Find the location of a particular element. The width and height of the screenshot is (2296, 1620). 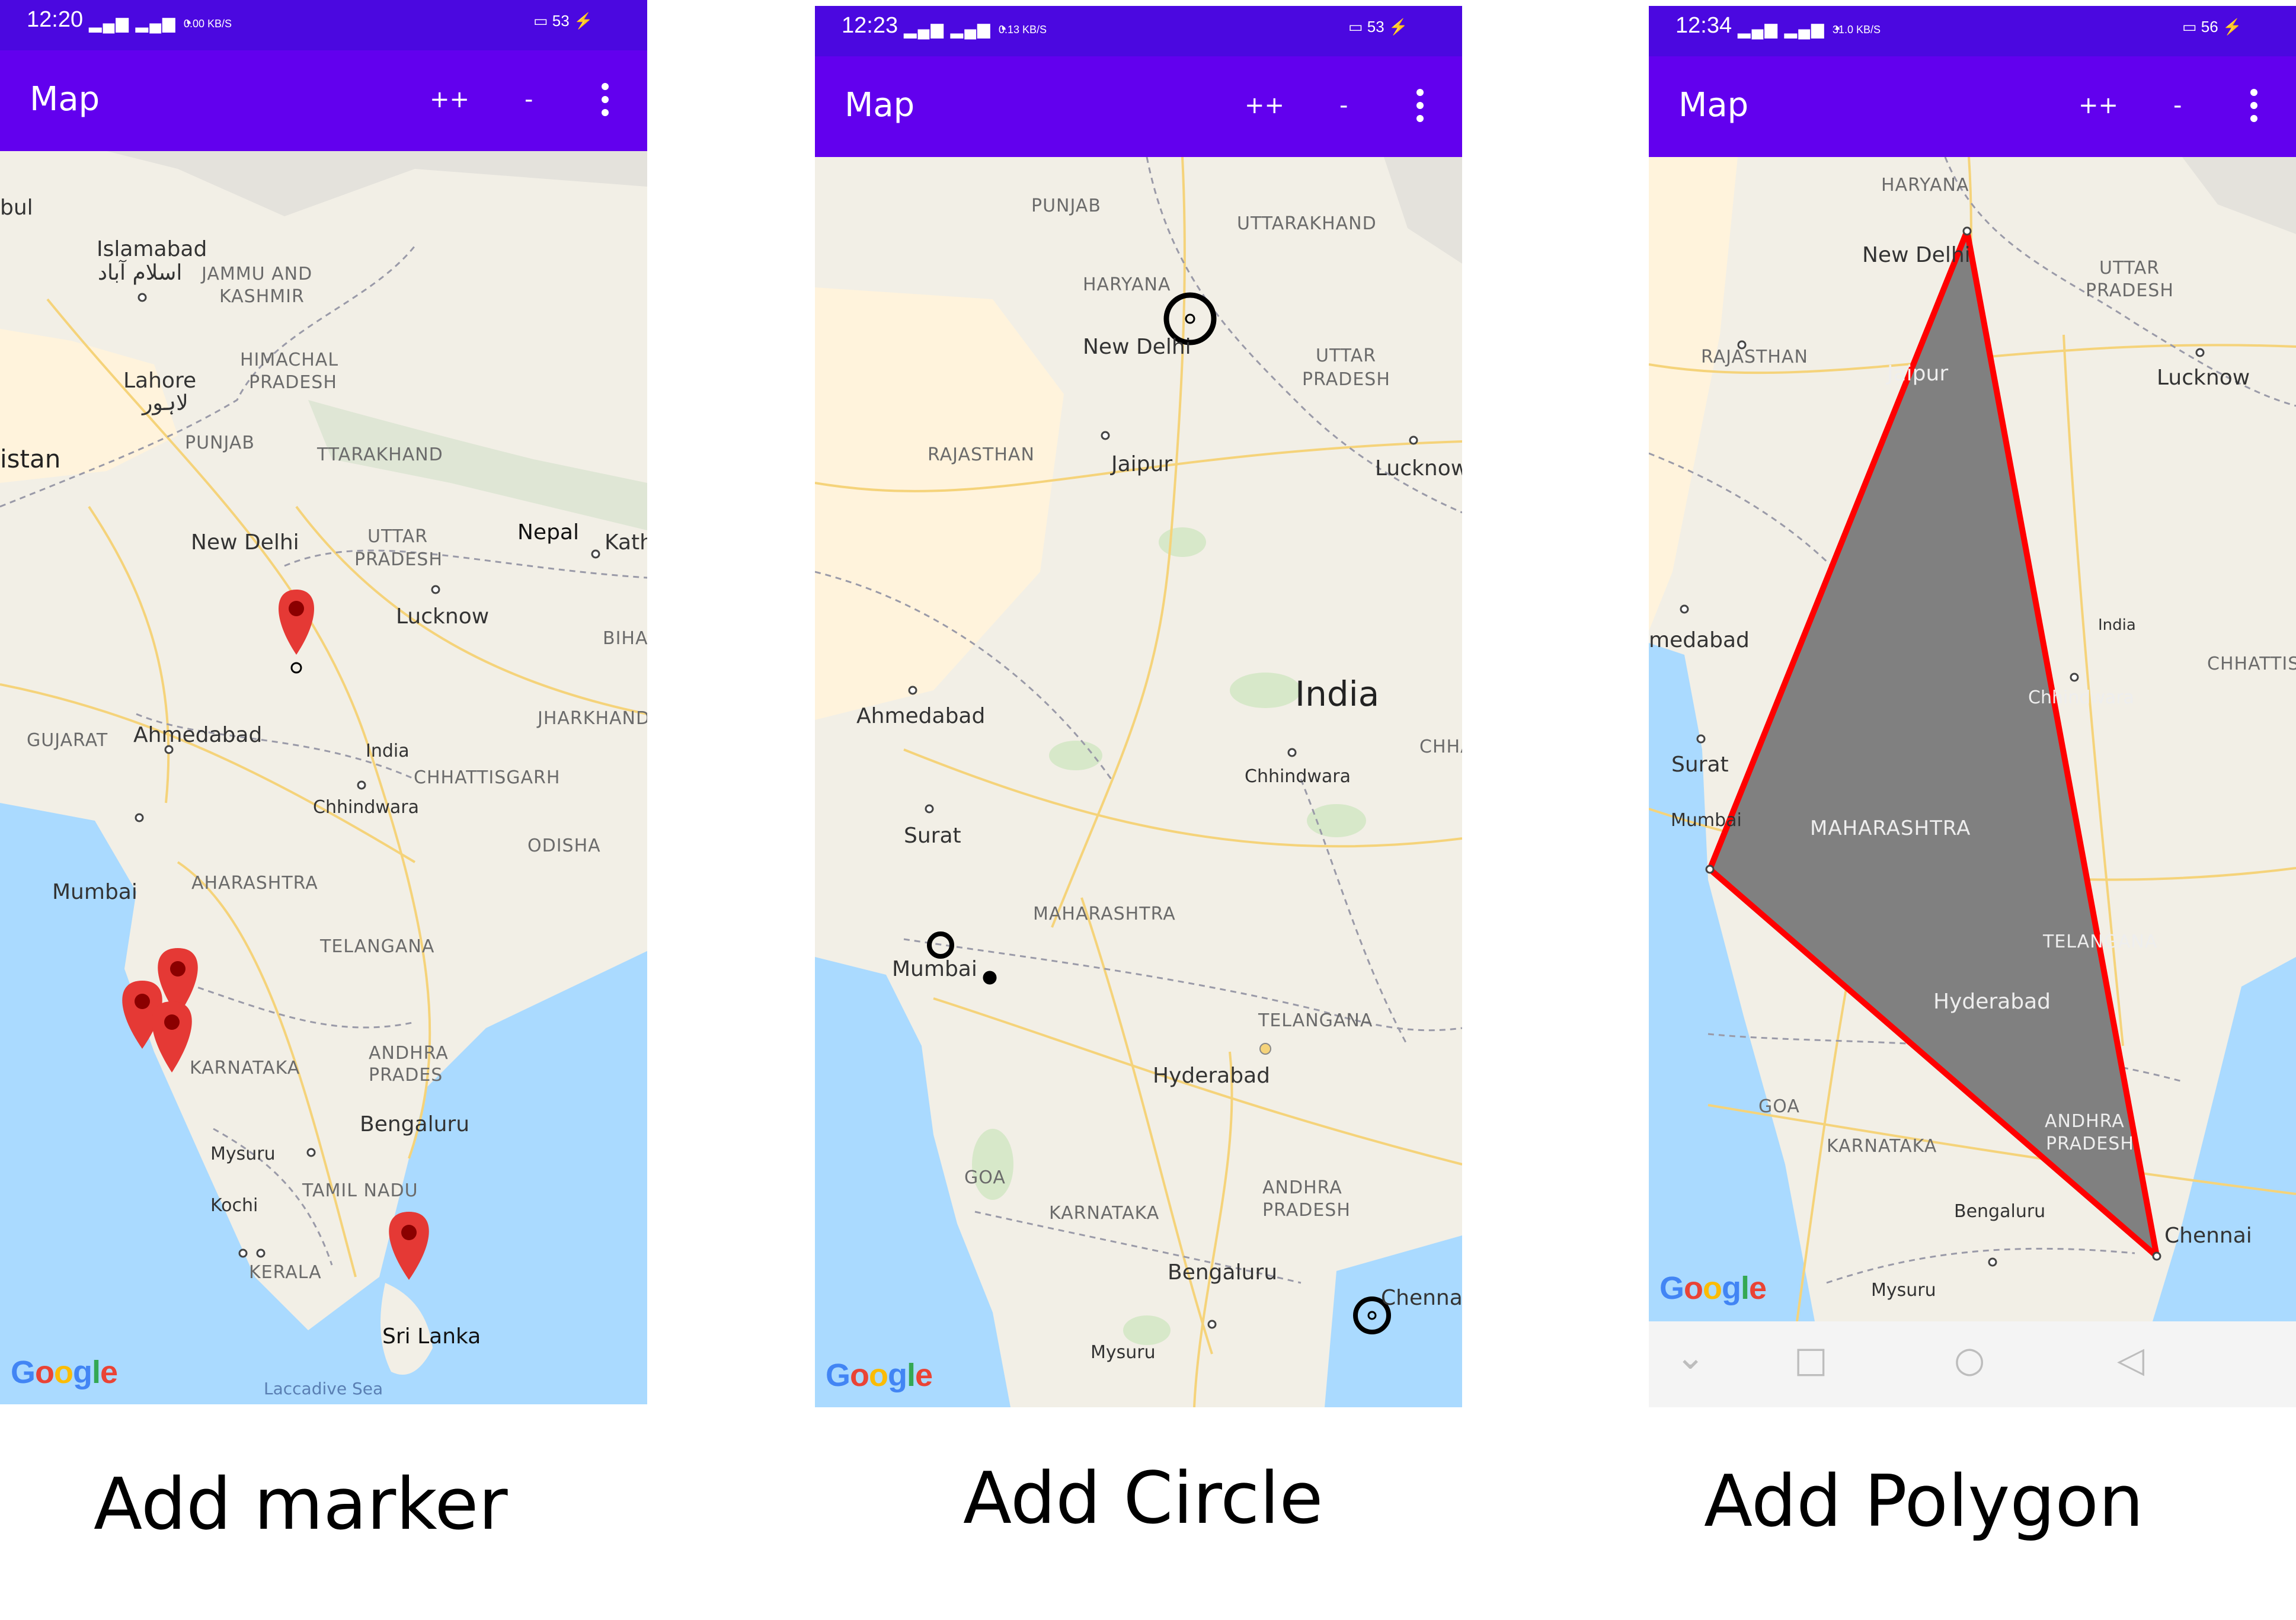

label-ahmedabad: medabad is located at coordinates (1699, 640).